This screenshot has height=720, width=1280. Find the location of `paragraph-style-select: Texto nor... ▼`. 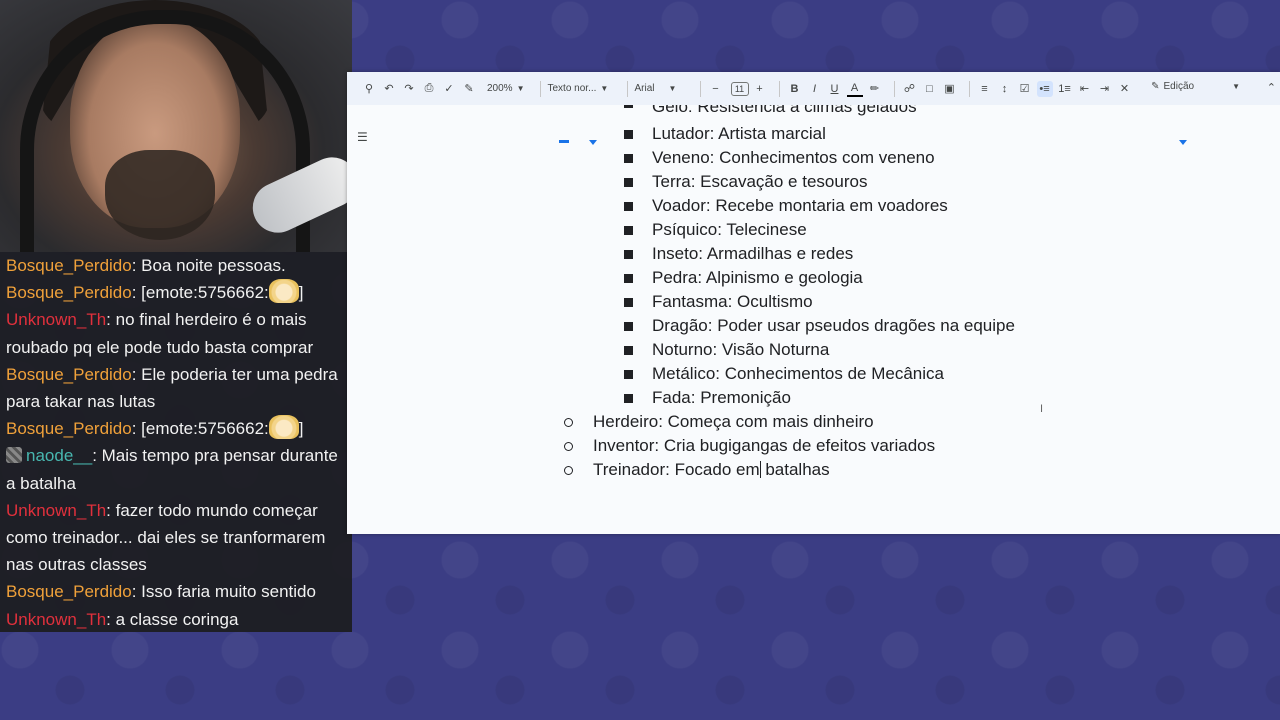

paragraph-style-select: Texto nor... ▼ is located at coordinates (580, 88).